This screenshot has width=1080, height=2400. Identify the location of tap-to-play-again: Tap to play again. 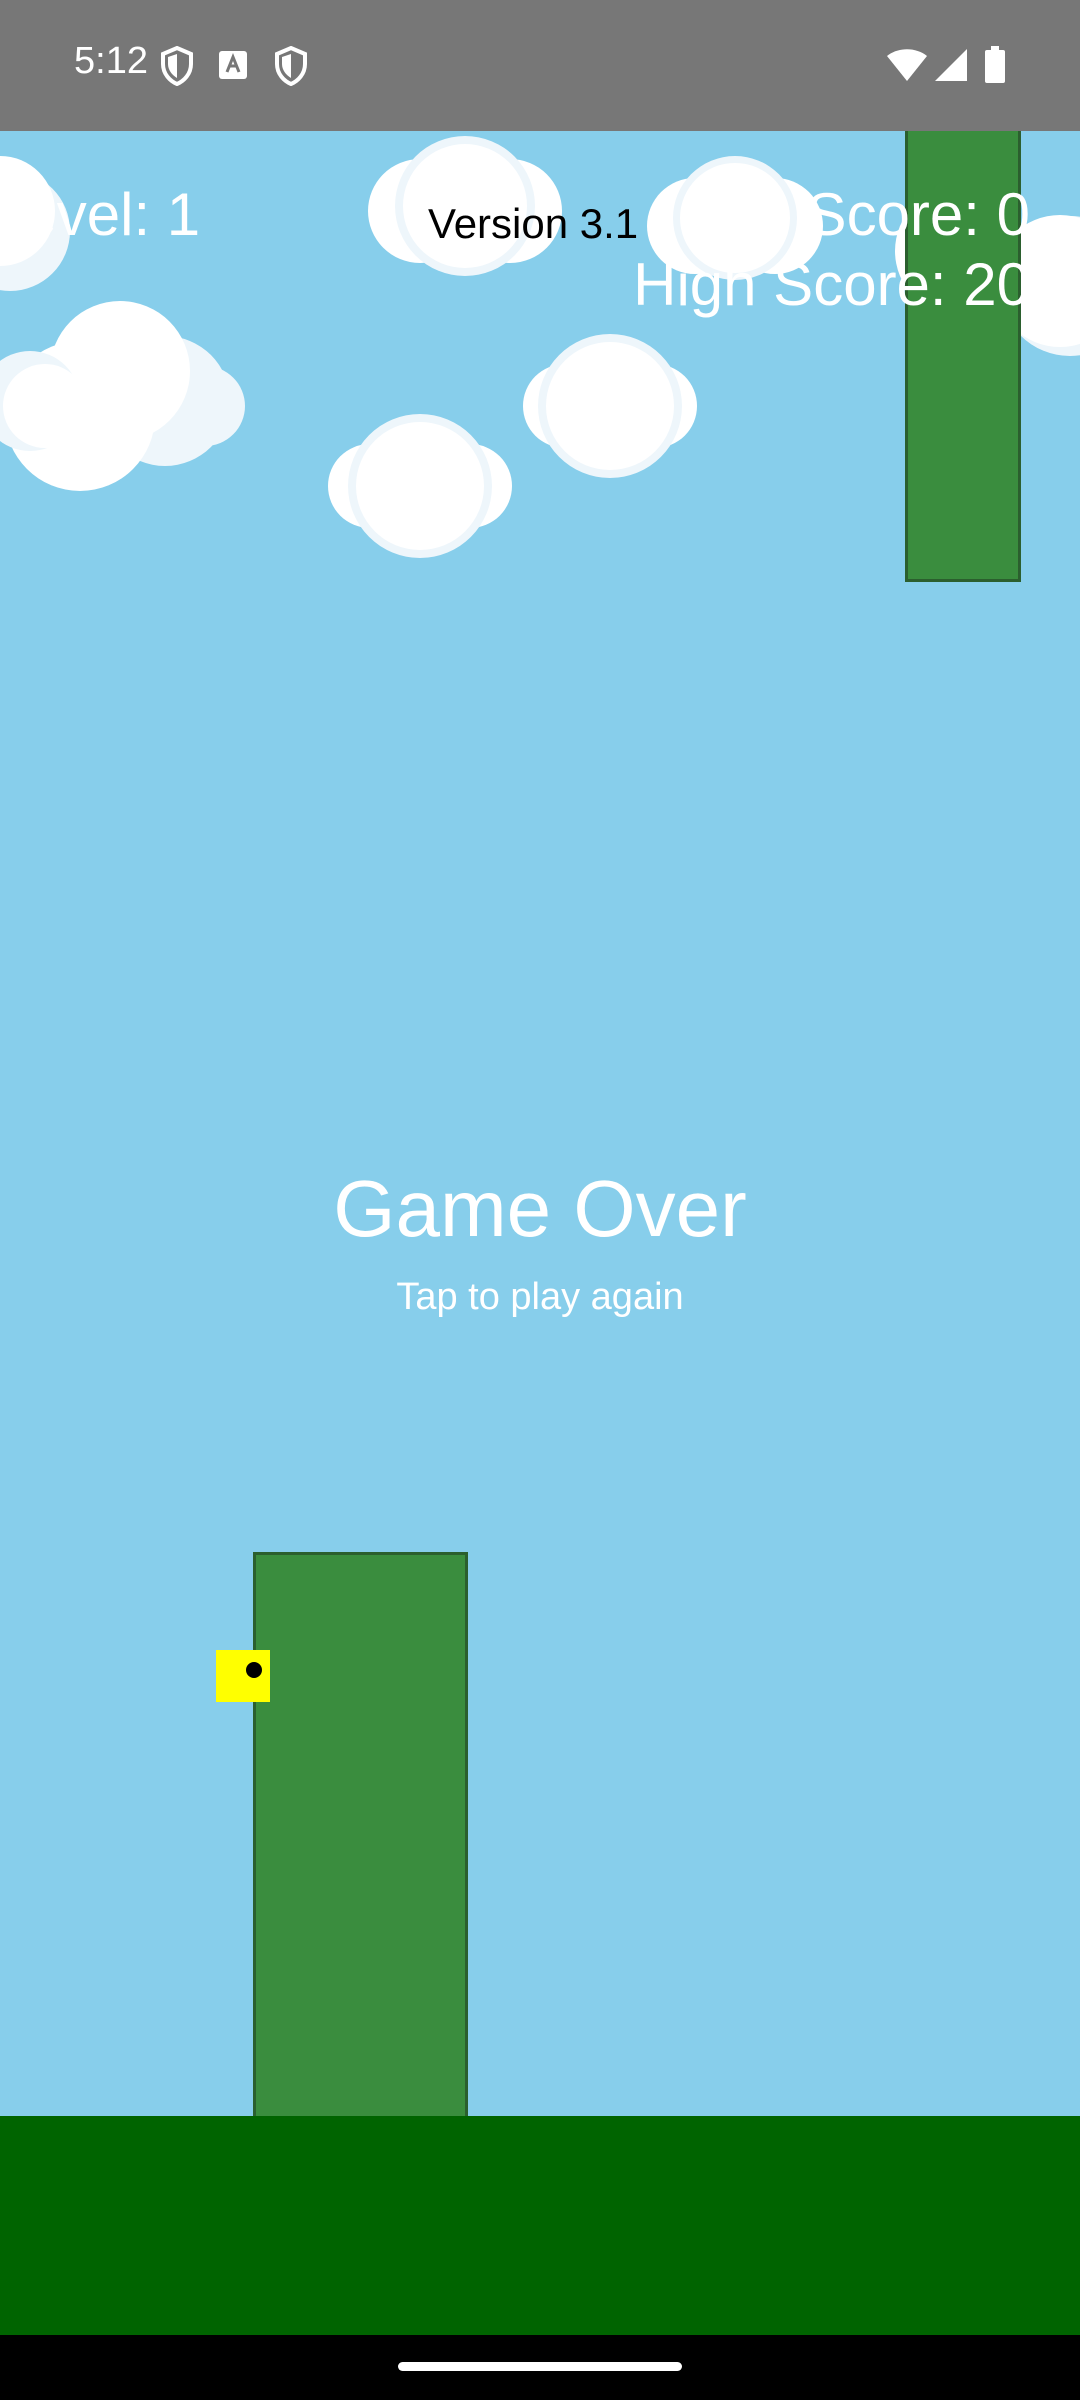
(540, 1297).